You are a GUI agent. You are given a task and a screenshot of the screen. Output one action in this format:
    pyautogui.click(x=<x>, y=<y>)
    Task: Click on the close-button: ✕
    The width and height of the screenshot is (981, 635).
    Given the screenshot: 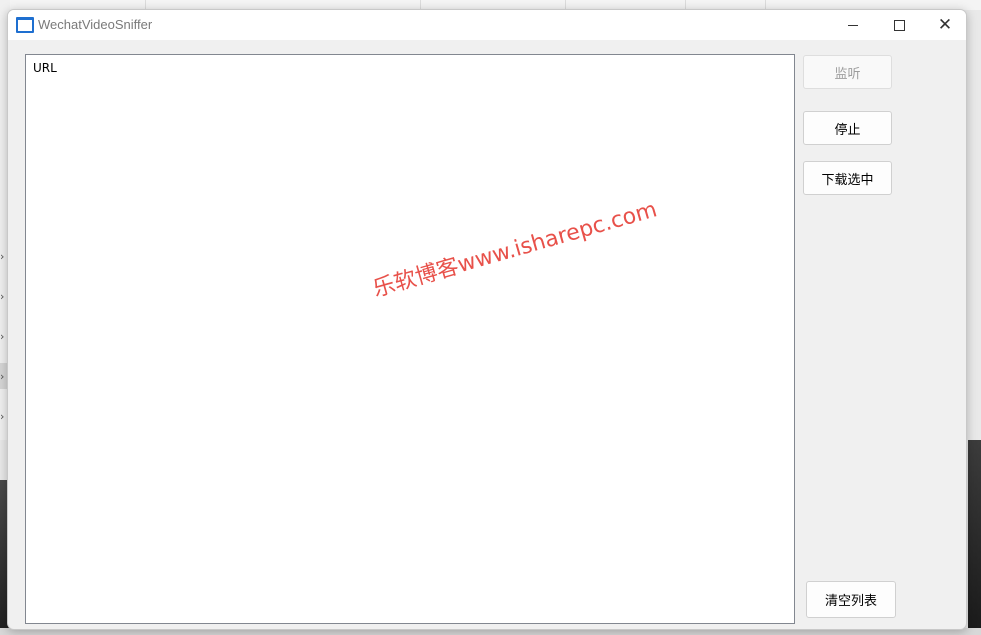 What is the action you would take?
    pyautogui.click(x=944, y=25)
    